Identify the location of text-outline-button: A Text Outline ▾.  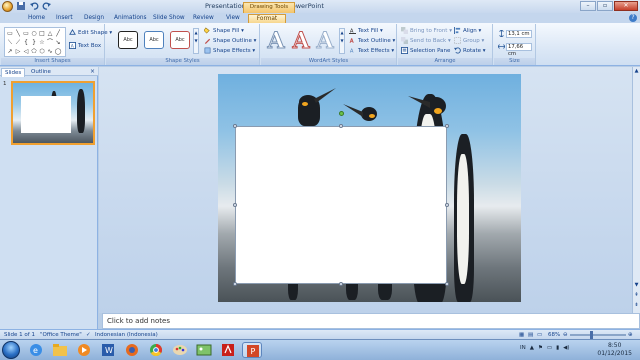
(372, 41).